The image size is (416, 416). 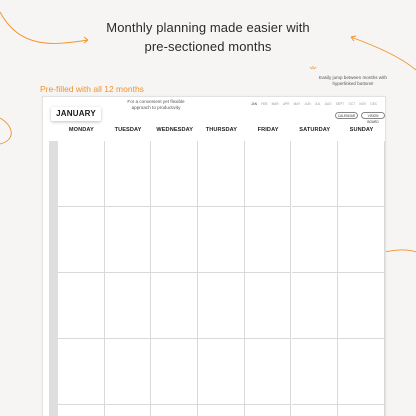 What do you see at coordinates (318, 104) in the screenshot?
I see `month-tab-jul: JUL` at bounding box center [318, 104].